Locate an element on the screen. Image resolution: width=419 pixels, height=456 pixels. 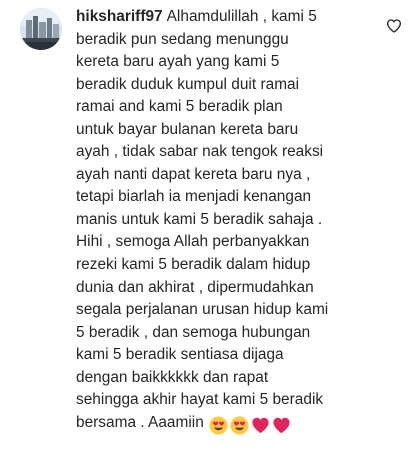
comment-line: ayah , tidak sabar nak tengok reaksi is located at coordinates (200, 152).